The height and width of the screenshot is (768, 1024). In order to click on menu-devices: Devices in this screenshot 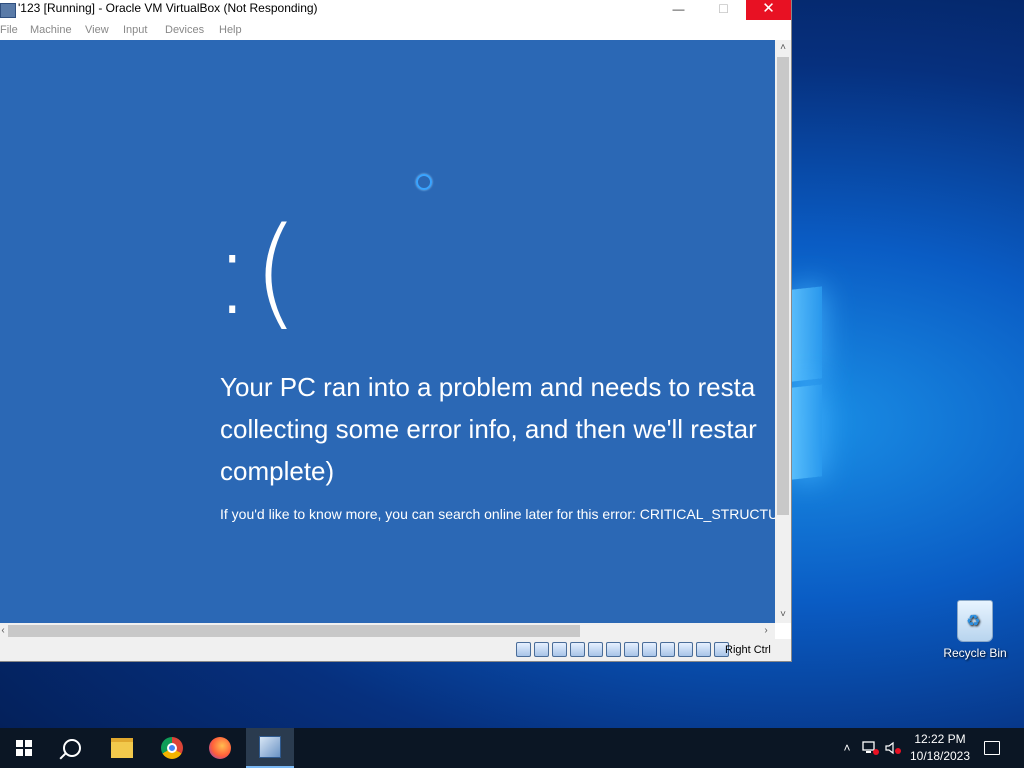, I will do `click(184, 30)`.